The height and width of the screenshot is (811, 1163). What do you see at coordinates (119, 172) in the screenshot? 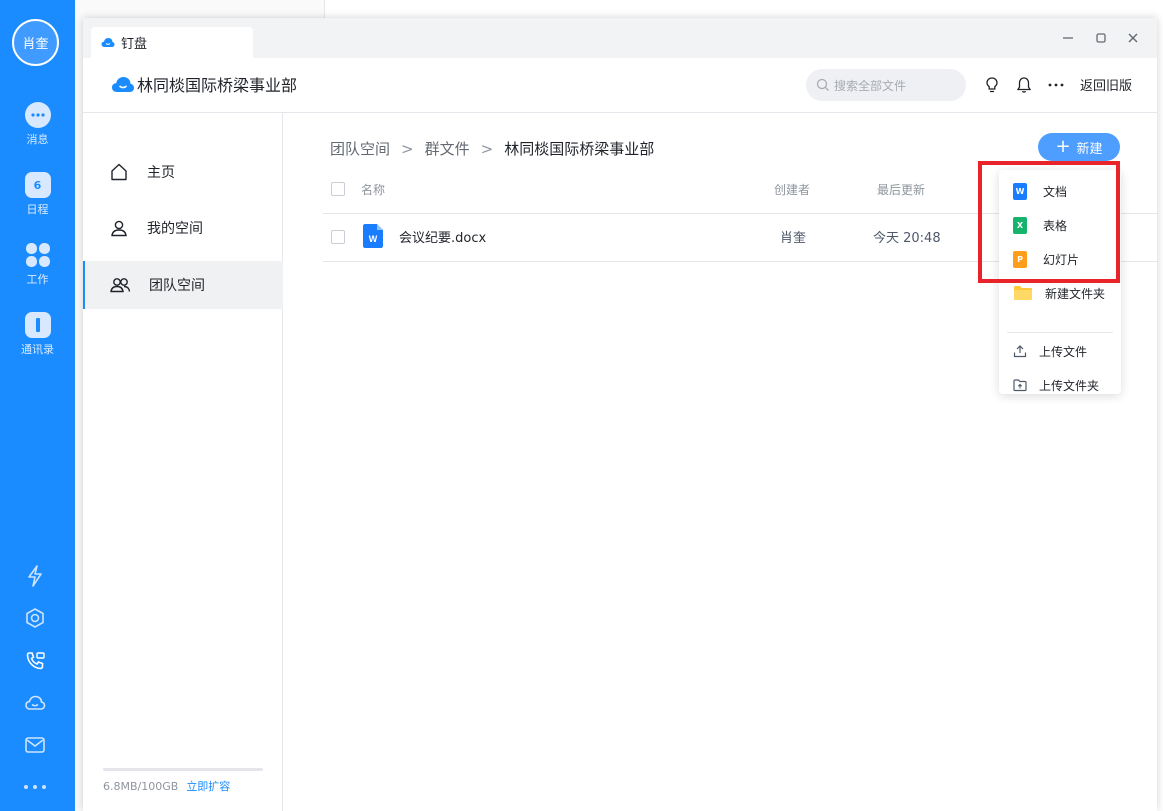
I see `home-icon` at bounding box center [119, 172].